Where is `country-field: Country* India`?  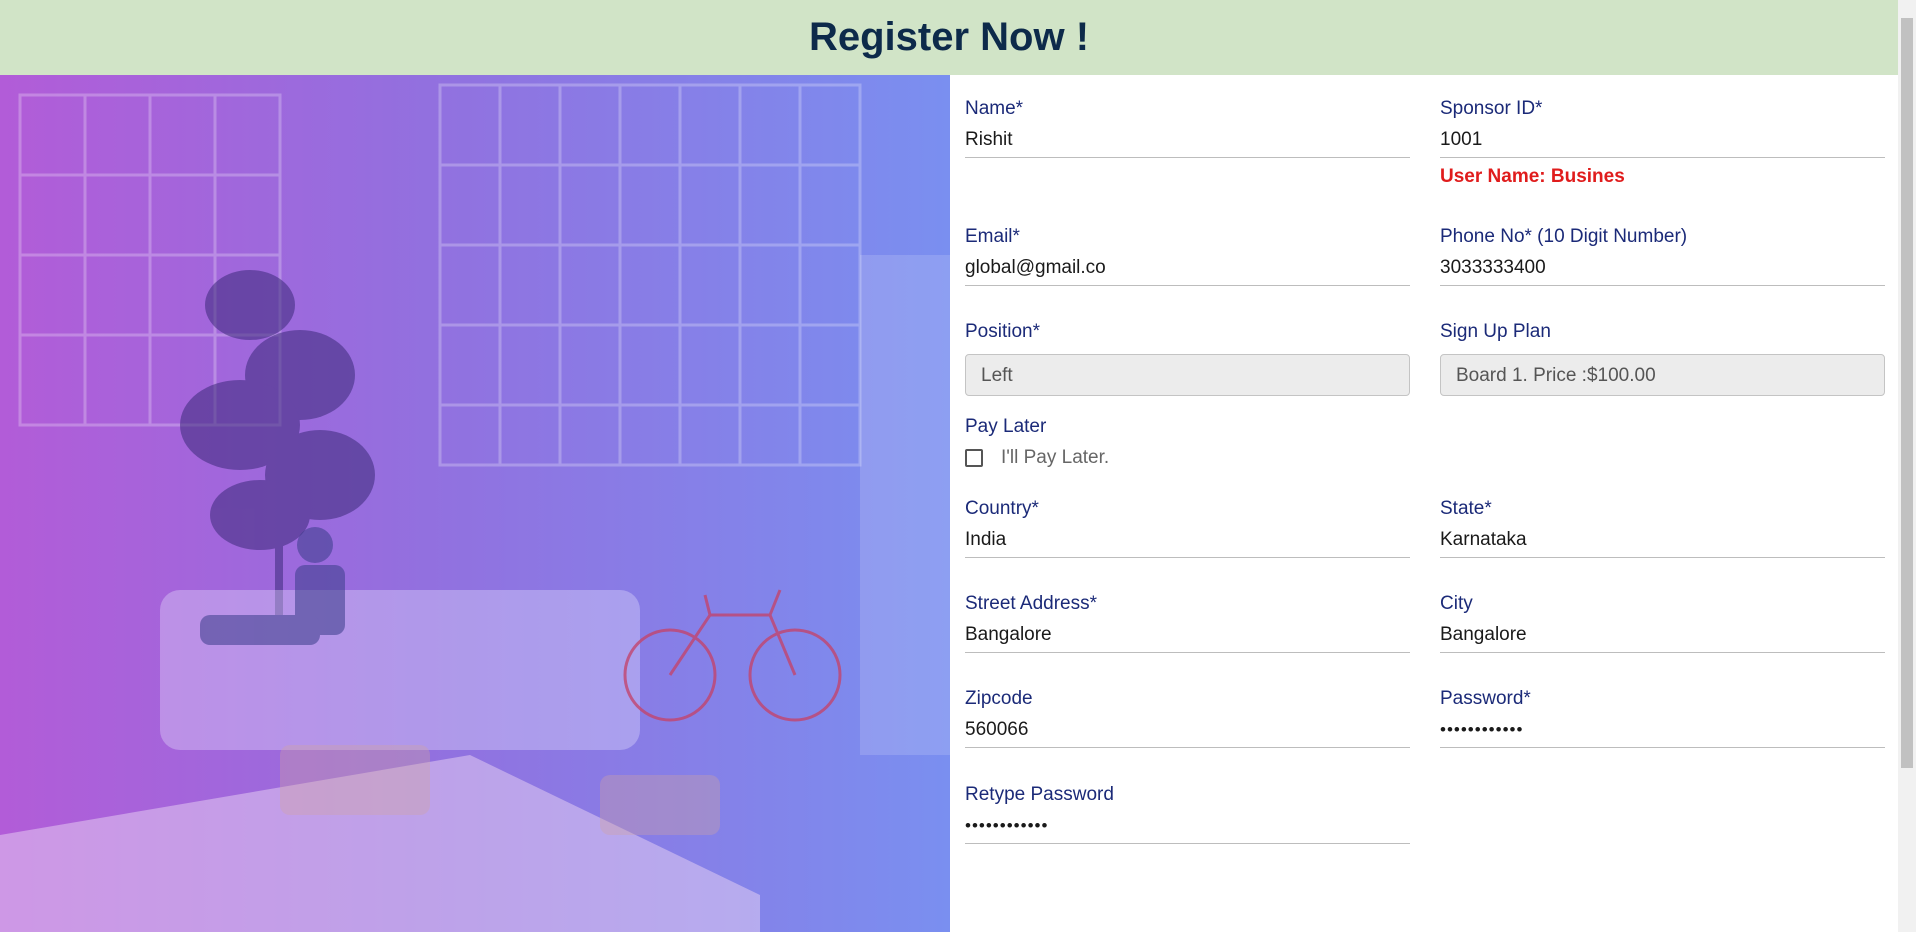 country-field: Country* India is located at coordinates (1187, 527).